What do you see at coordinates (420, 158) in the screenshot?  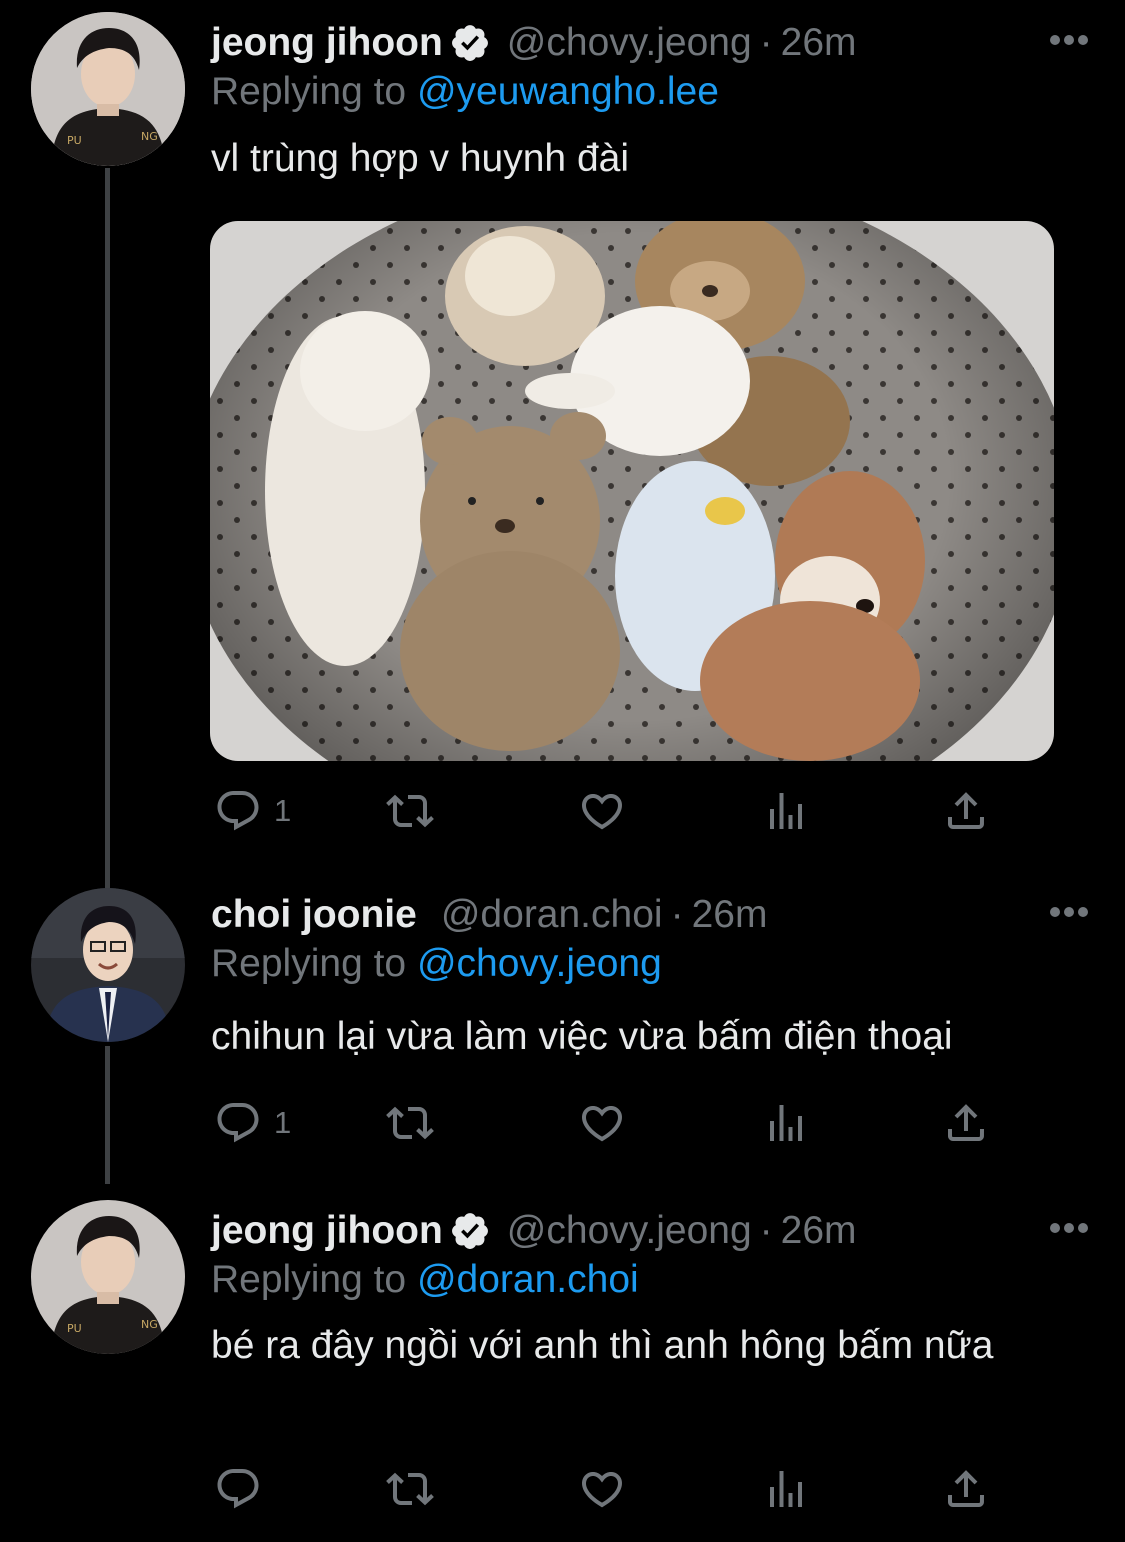 I see `tweet-text: vl trùng hợp v huynh đài` at bounding box center [420, 158].